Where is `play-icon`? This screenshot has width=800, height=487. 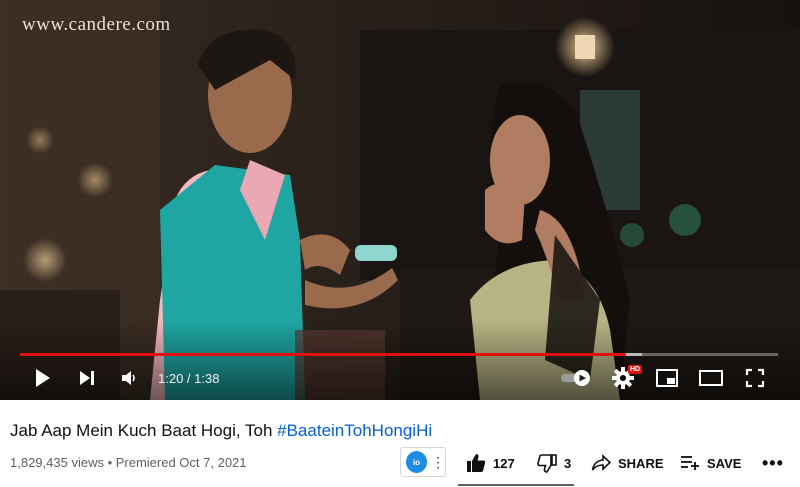 play-icon is located at coordinates (43, 378).